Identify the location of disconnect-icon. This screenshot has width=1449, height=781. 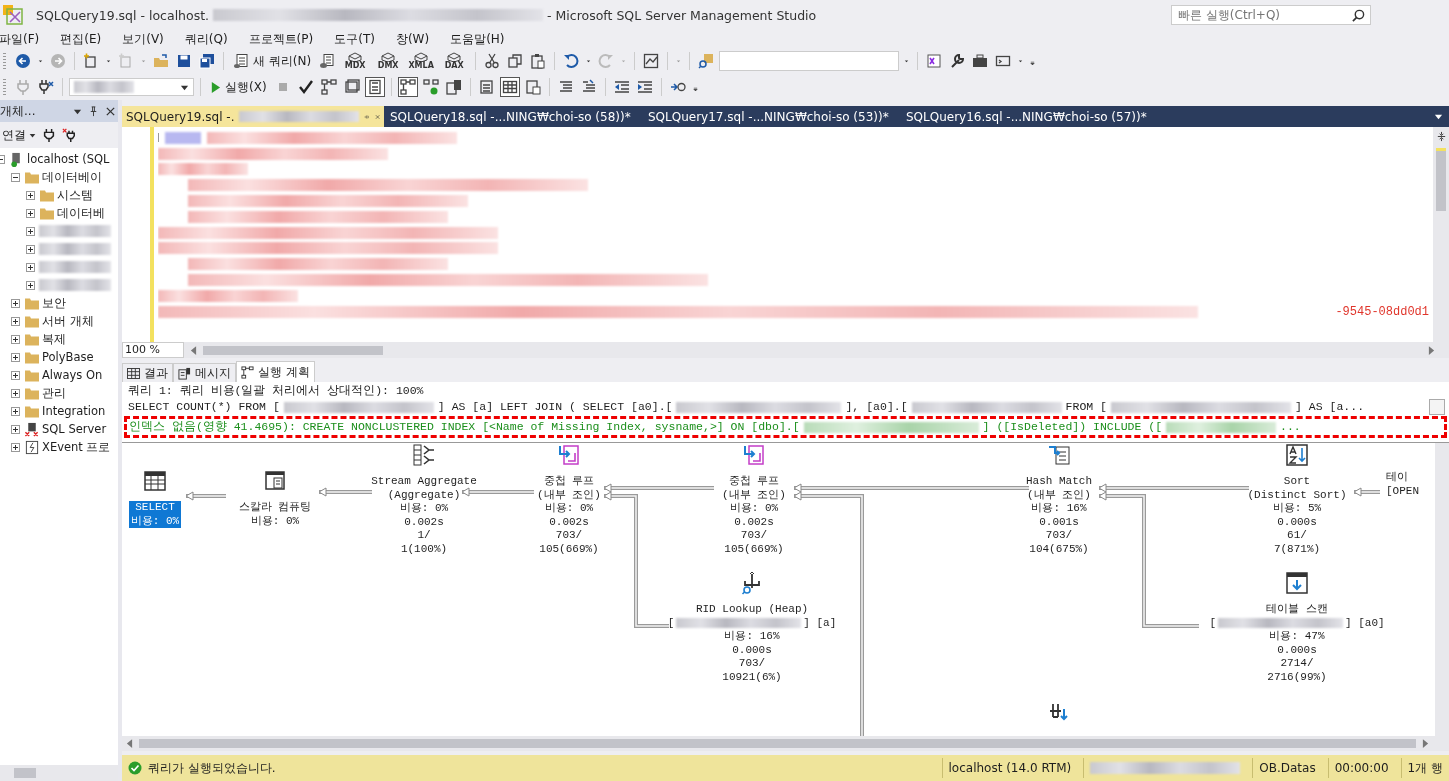
(69, 135).